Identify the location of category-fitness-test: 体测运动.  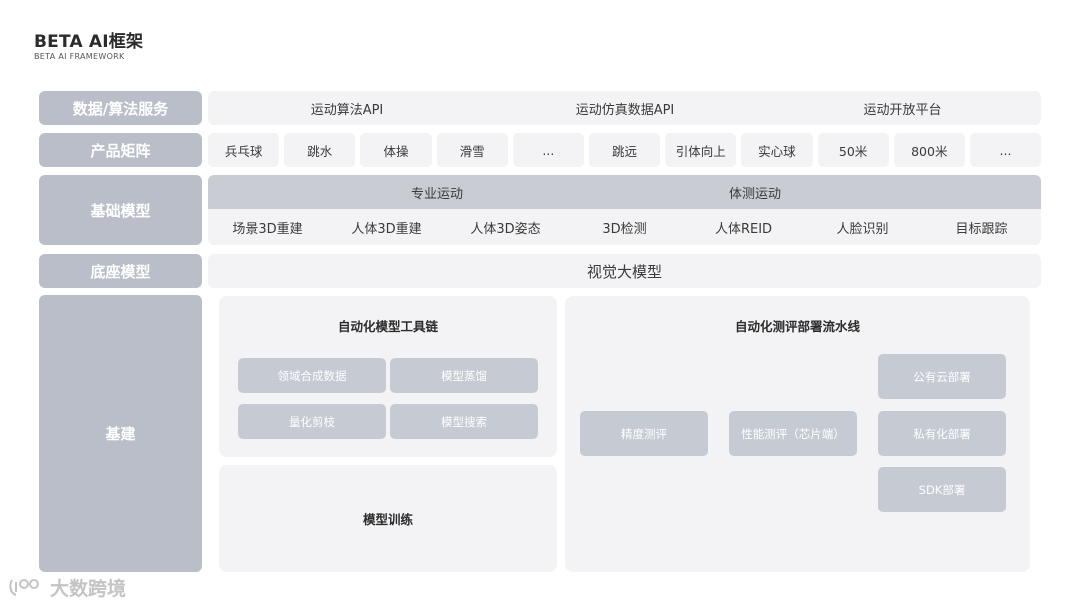
(754, 194).